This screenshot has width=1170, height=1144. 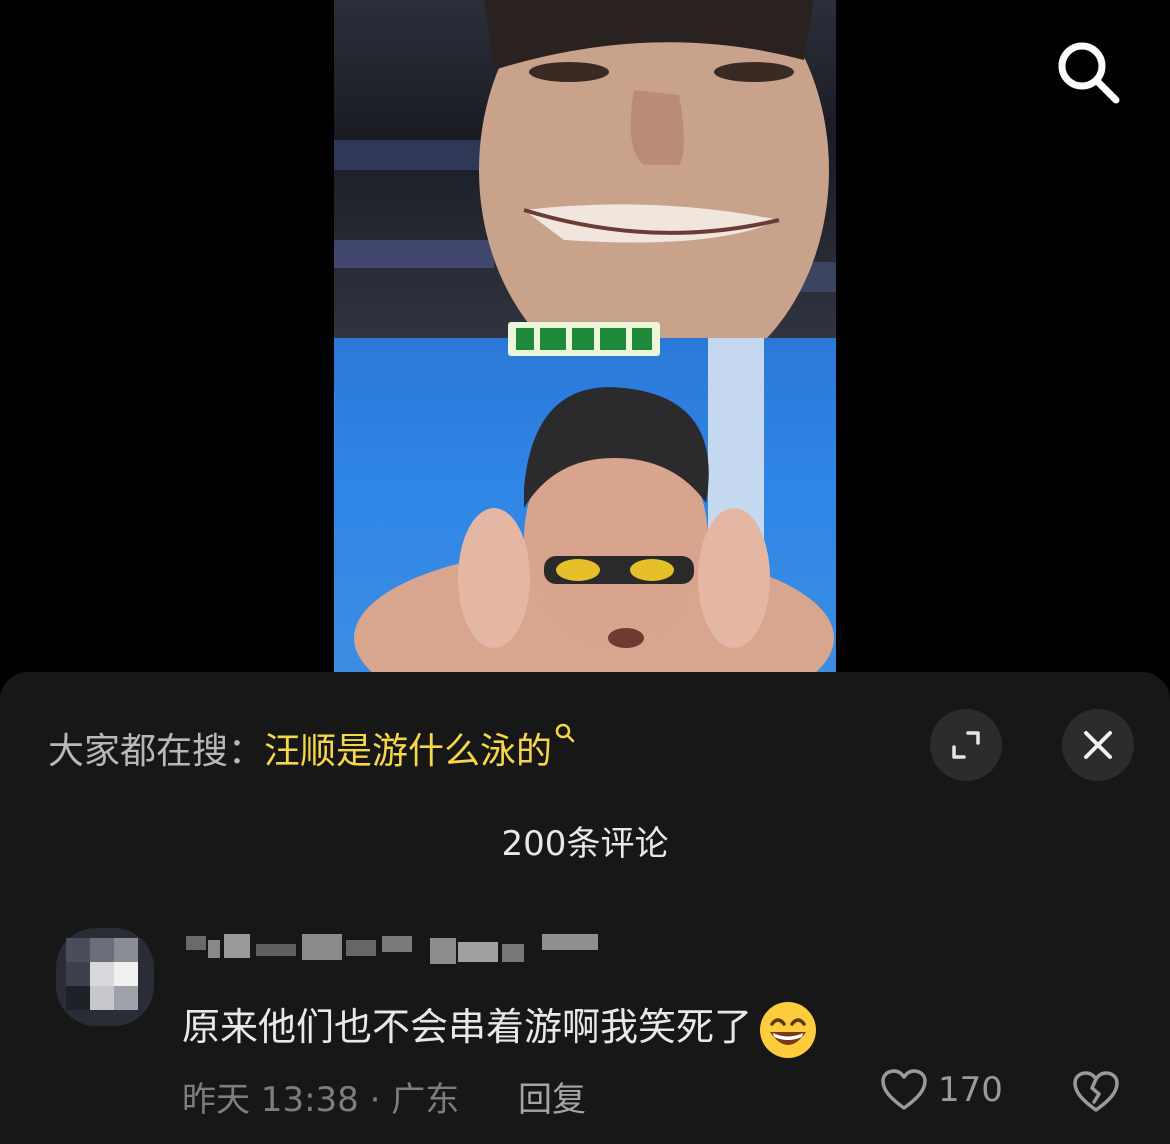 I want to click on heart-icon, so click(x=904, y=1089).